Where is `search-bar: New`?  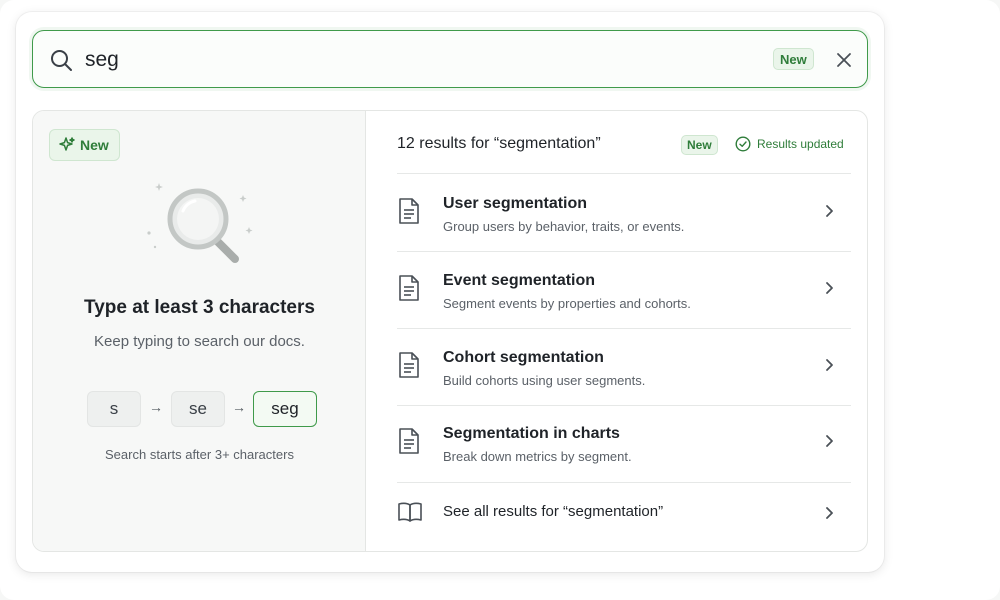 search-bar: New is located at coordinates (450, 59).